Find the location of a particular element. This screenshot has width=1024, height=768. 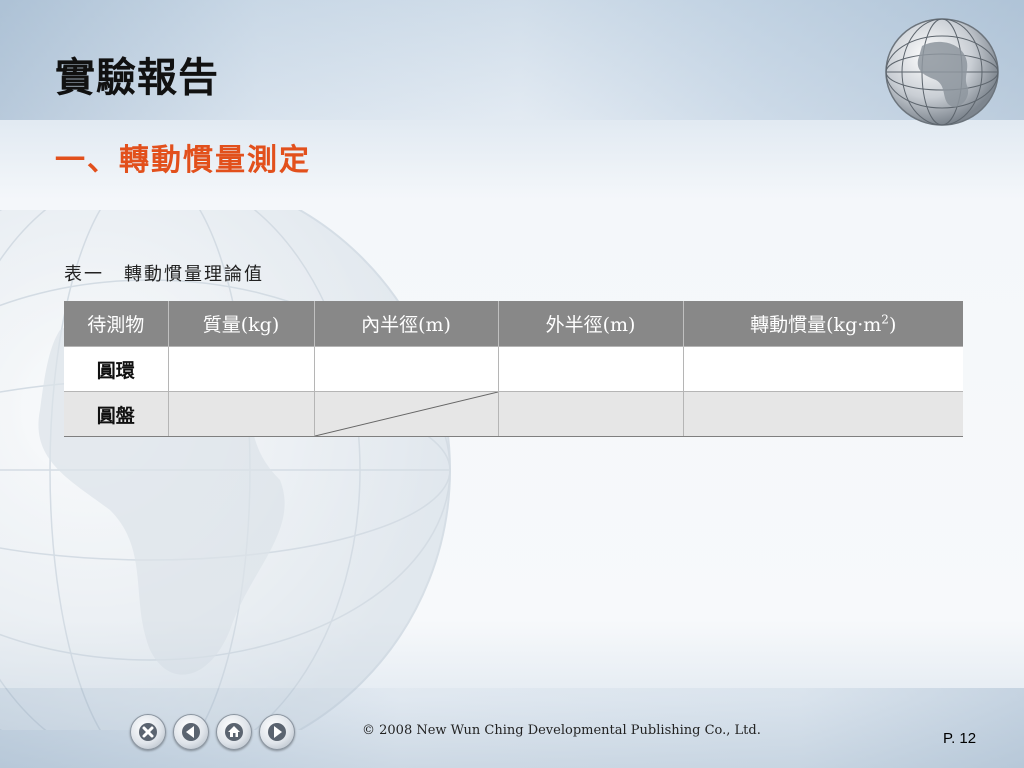

next-slide-button is located at coordinates (277, 732).